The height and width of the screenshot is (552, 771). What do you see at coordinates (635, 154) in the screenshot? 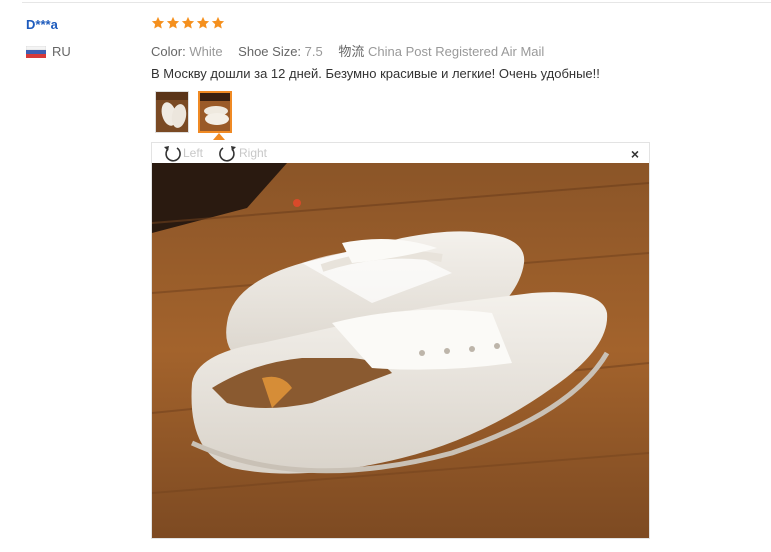
I see `close-viewer-button: ×` at bounding box center [635, 154].